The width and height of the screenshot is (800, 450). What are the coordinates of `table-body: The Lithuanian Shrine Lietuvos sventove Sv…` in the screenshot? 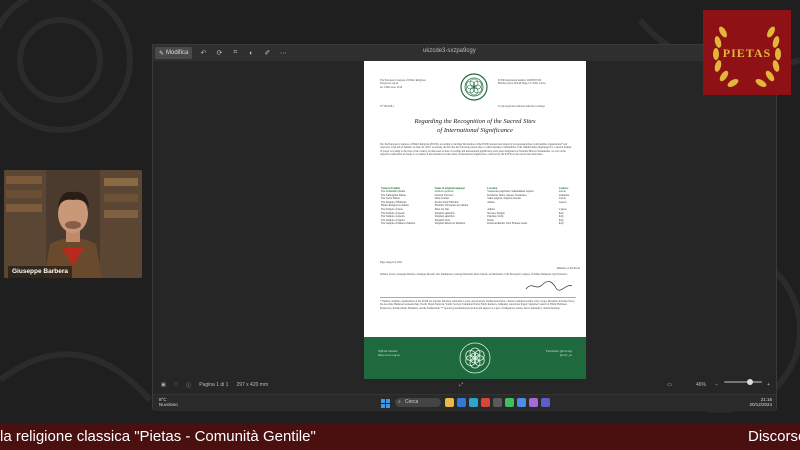 It's located at (478, 208).